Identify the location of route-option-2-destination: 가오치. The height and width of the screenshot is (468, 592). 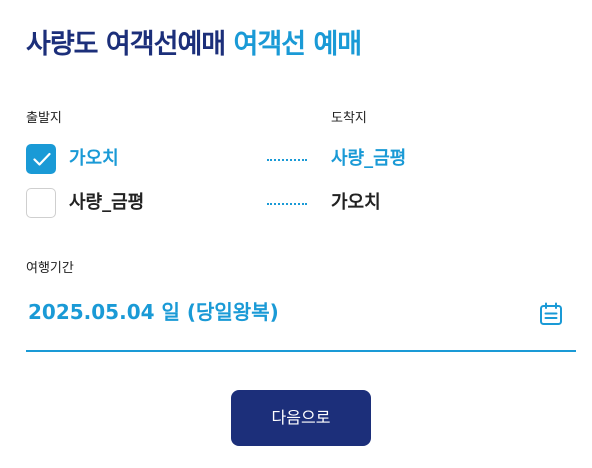
(356, 203).